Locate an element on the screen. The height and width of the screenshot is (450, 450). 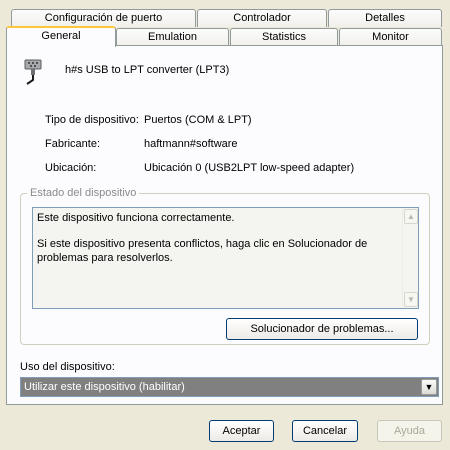
device-name: h#s USB to LPT converter (LPT3) is located at coordinates (147, 70).